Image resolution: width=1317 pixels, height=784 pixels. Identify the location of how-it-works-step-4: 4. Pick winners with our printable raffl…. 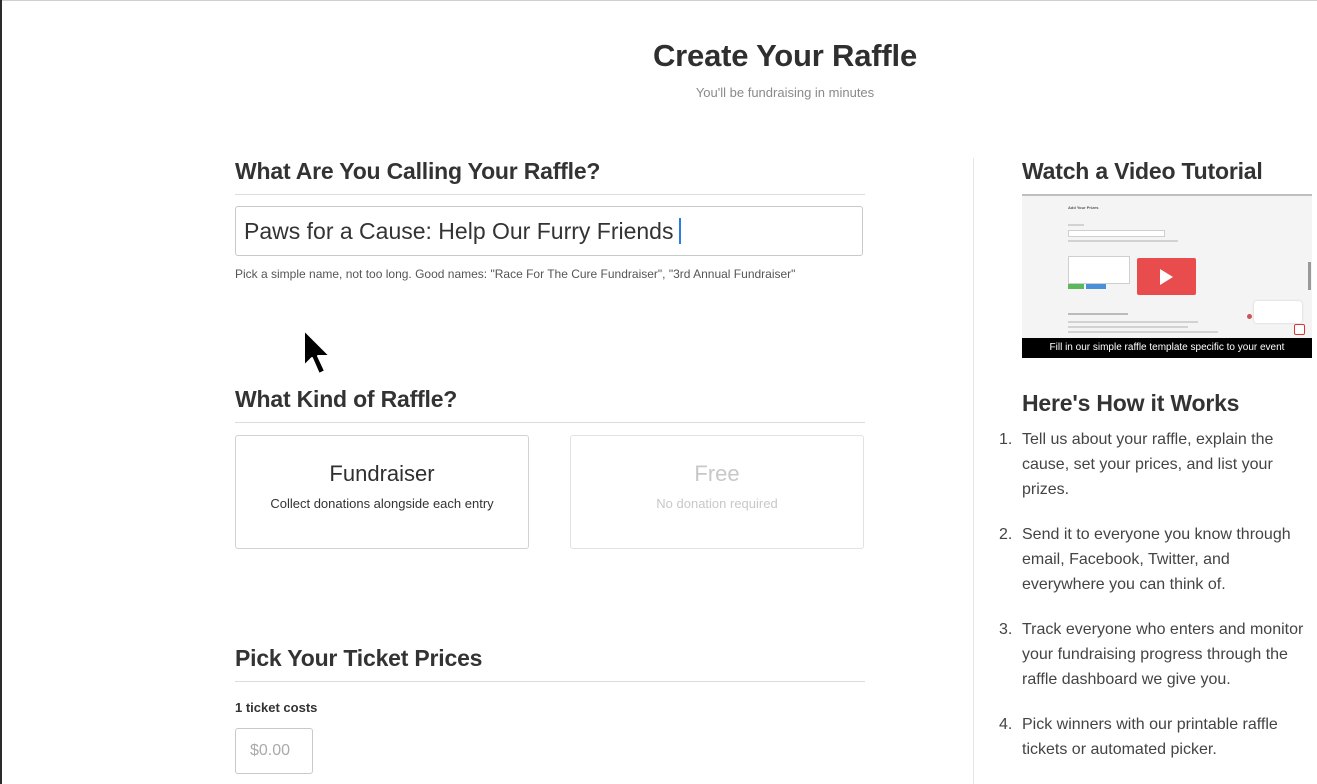
(1158, 737).